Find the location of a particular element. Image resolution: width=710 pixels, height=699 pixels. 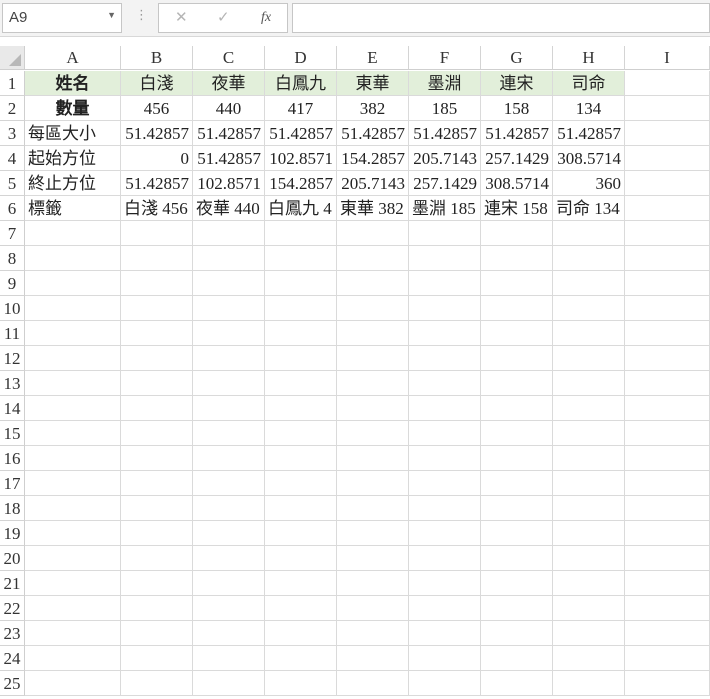

cell-b25 is located at coordinates (157, 683).